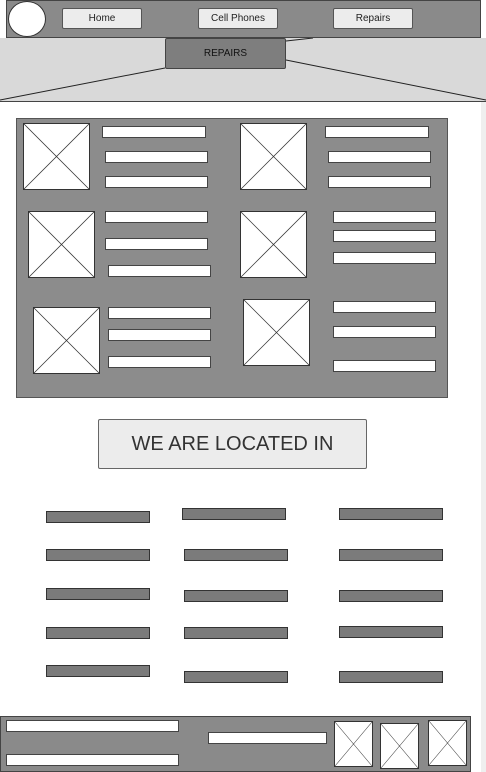  Describe the element at coordinates (483, 437) in the screenshot. I see `scrollbar-track` at that location.